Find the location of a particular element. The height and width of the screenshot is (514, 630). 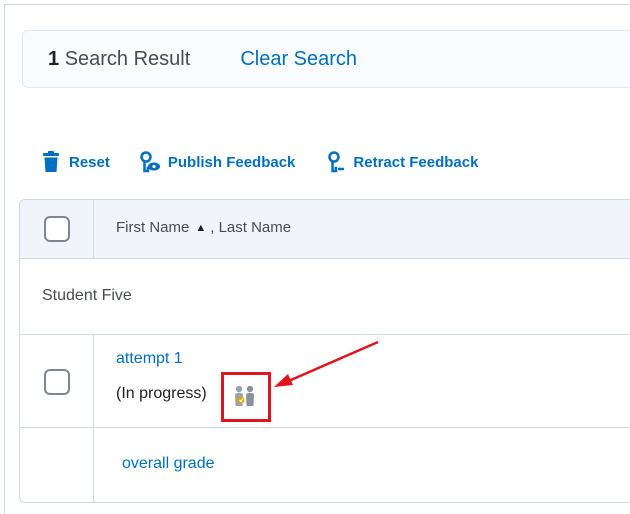

publish-feedback-label: Publish Feedback is located at coordinates (231, 162).